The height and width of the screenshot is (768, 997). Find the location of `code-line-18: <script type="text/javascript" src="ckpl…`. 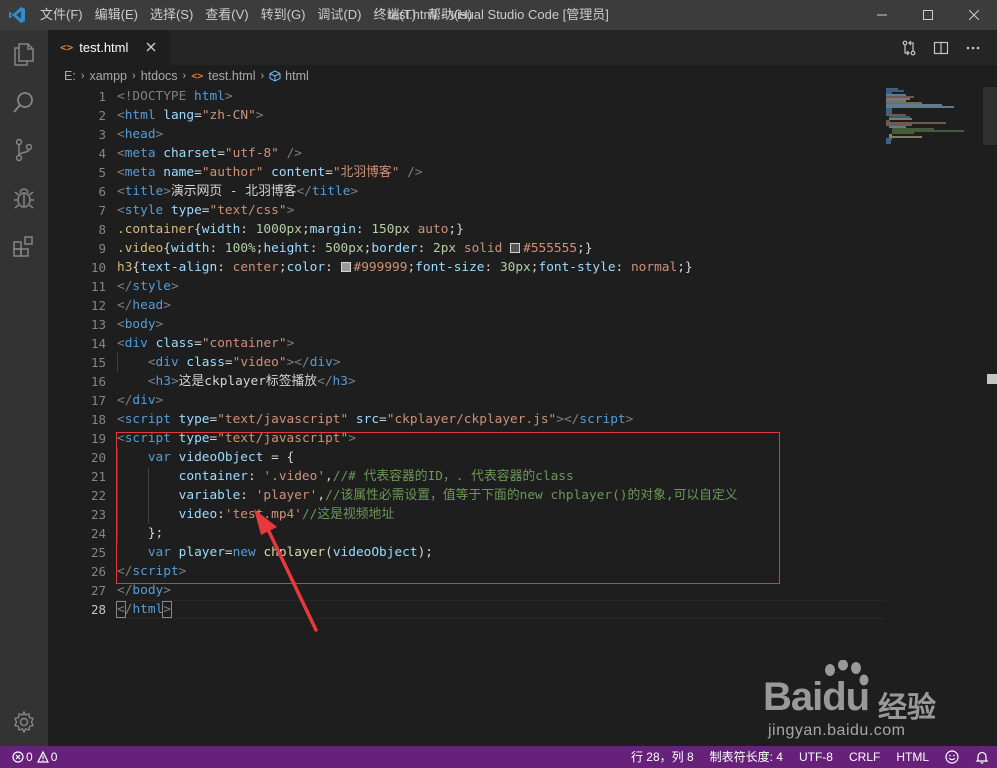

code-line-18: <script type="text/javascript" src="ckpl… is located at coordinates (375, 419).